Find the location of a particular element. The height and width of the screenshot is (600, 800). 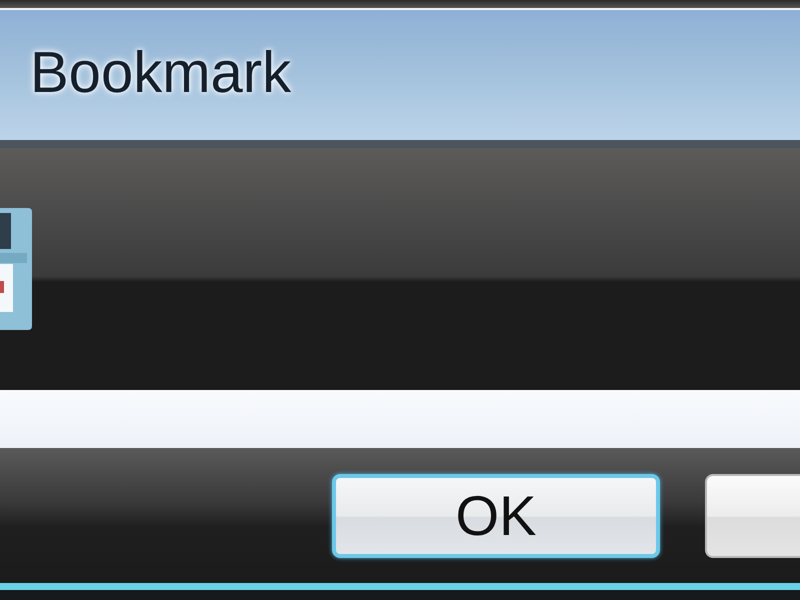

window-title: Bookmark is located at coordinates (161, 75).